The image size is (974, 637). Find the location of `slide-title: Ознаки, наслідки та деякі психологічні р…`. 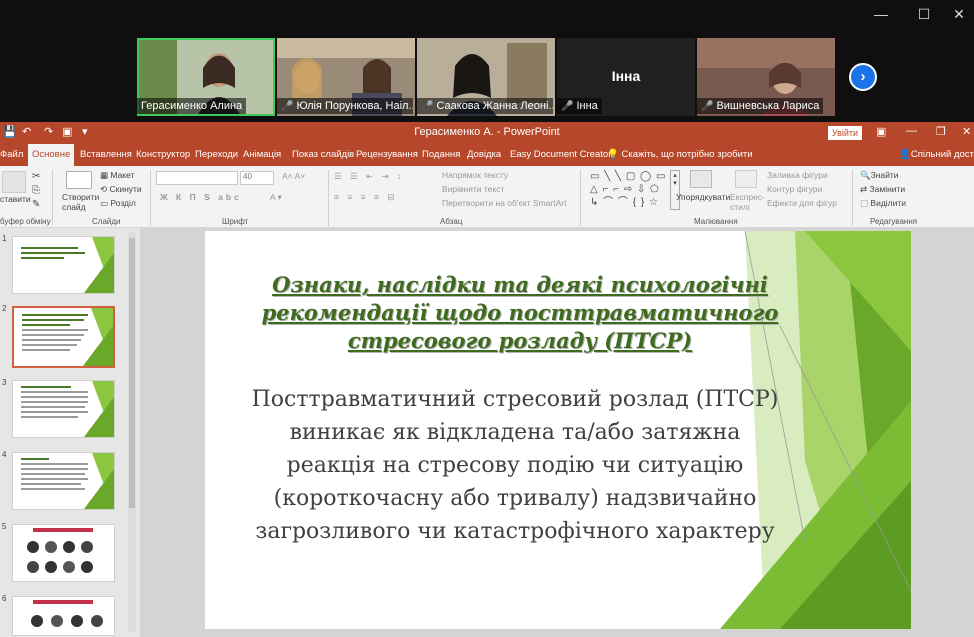

slide-title: Ознаки, наслідки та деякі психологічні р… is located at coordinates (520, 313).